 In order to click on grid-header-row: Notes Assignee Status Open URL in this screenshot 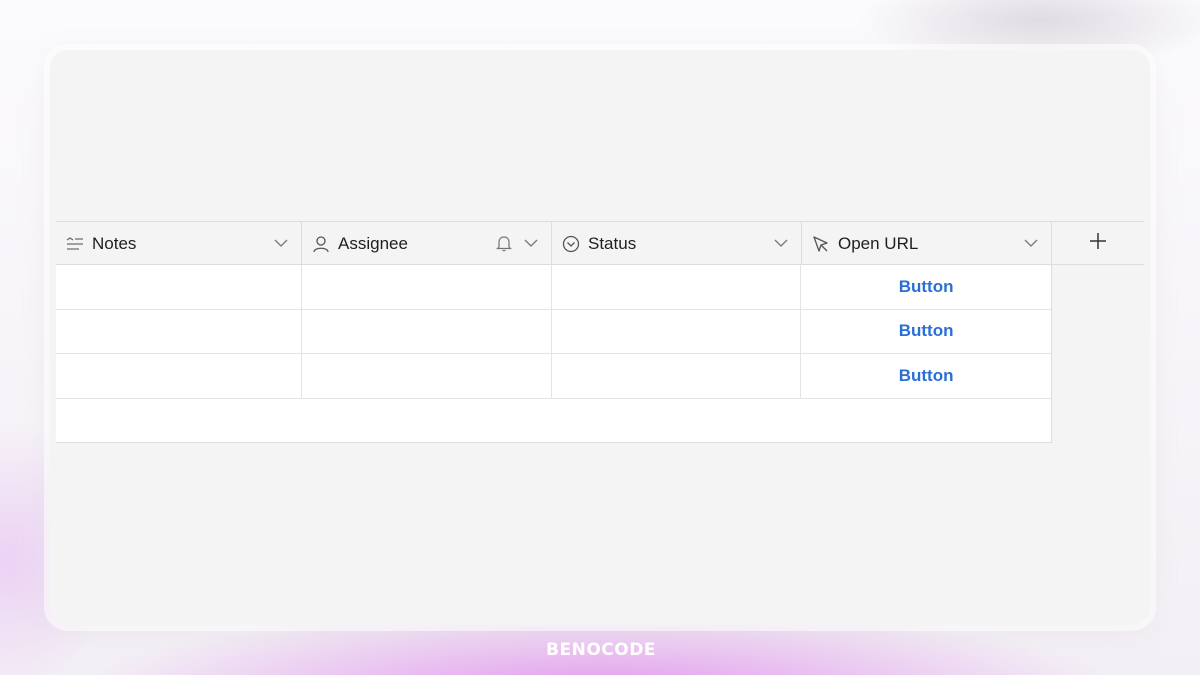, I will do `click(600, 243)`.